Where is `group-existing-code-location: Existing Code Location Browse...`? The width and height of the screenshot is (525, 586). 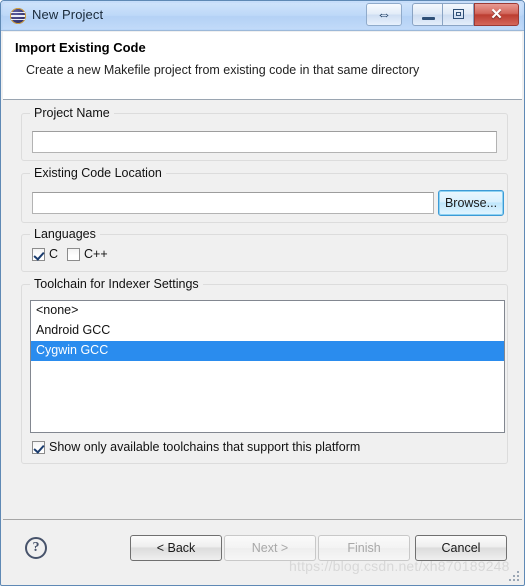 group-existing-code-location: Existing Code Location Browse... is located at coordinates (264, 194).